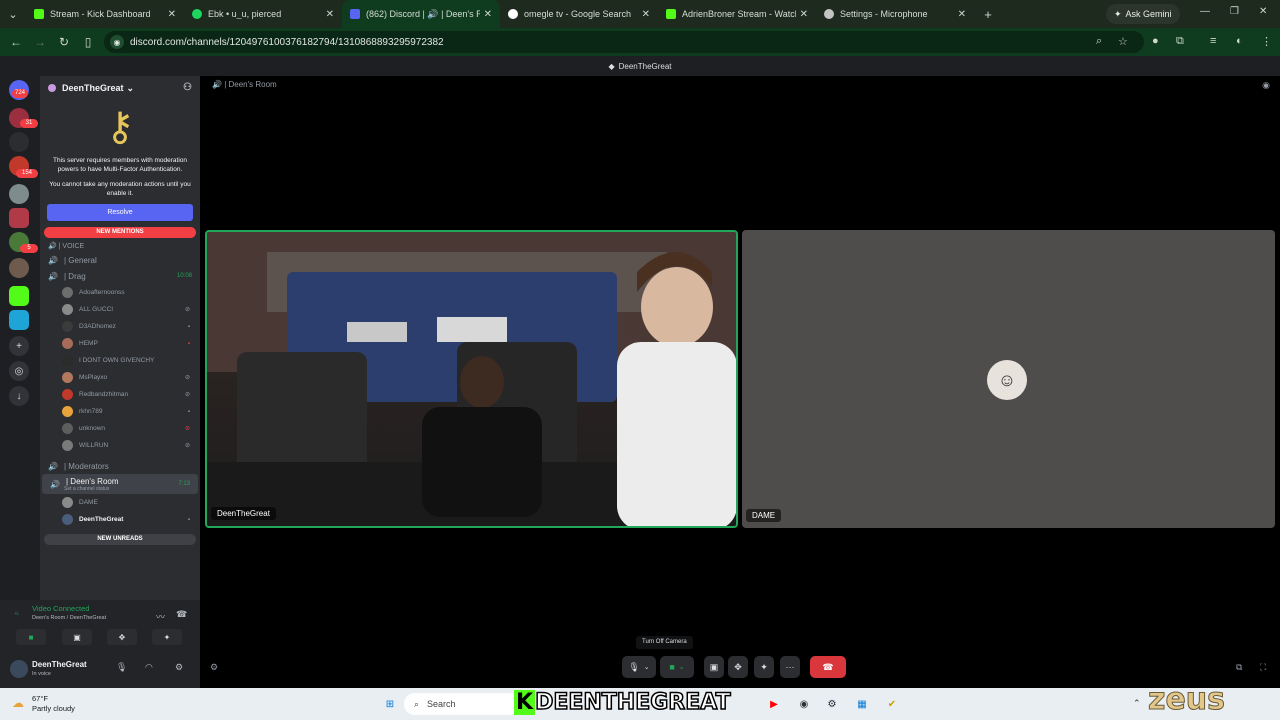 The width and height of the screenshot is (1280, 720). I want to click on voice-settings-icon: ⚙, so click(214, 667).